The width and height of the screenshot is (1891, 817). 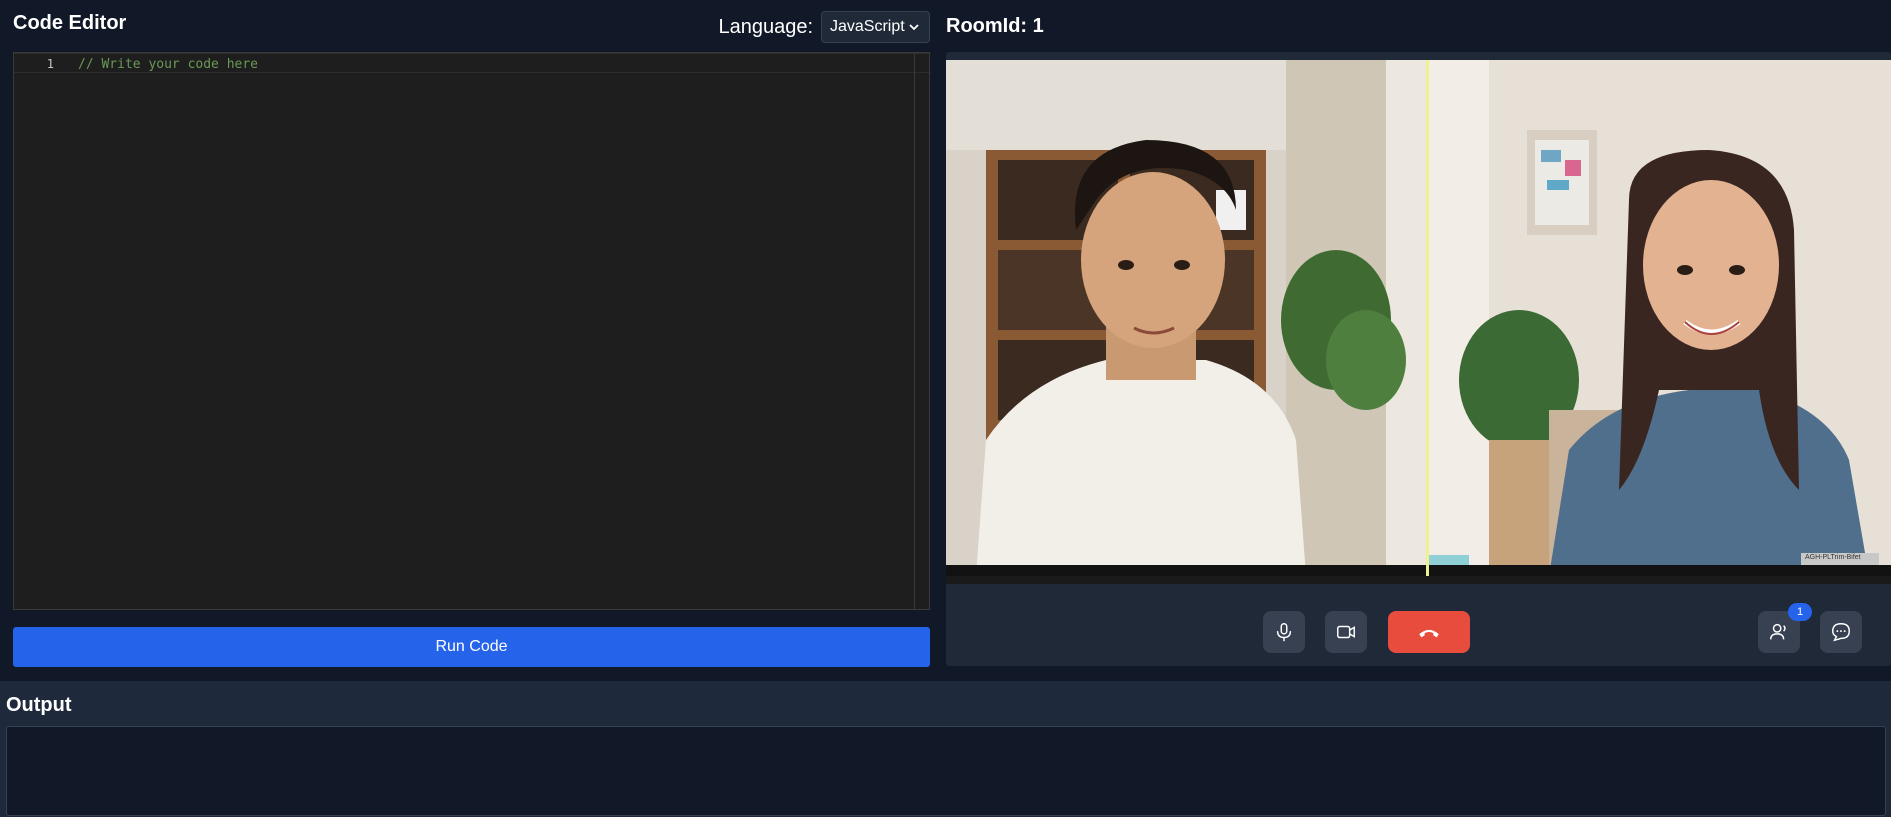 What do you see at coordinates (914, 27) in the screenshot?
I see `chevron-down-icon` at bounding box center [914, 27].